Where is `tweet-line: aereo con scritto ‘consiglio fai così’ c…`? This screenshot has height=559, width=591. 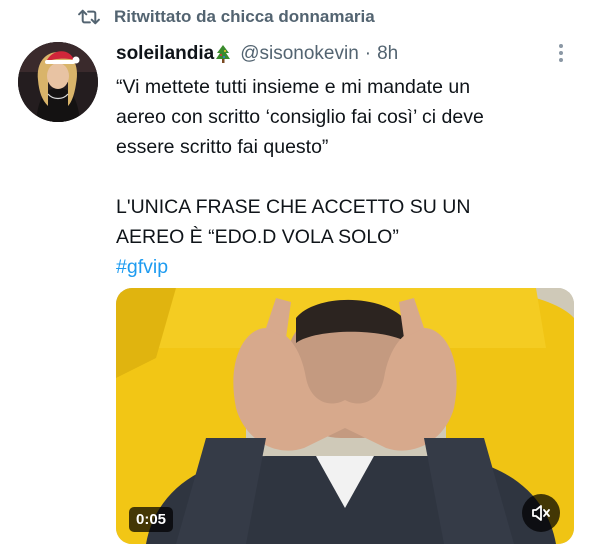 tweet-line: aereo con scritto ‘consiglio fai così’ c… is located at coordinates (300, 117).